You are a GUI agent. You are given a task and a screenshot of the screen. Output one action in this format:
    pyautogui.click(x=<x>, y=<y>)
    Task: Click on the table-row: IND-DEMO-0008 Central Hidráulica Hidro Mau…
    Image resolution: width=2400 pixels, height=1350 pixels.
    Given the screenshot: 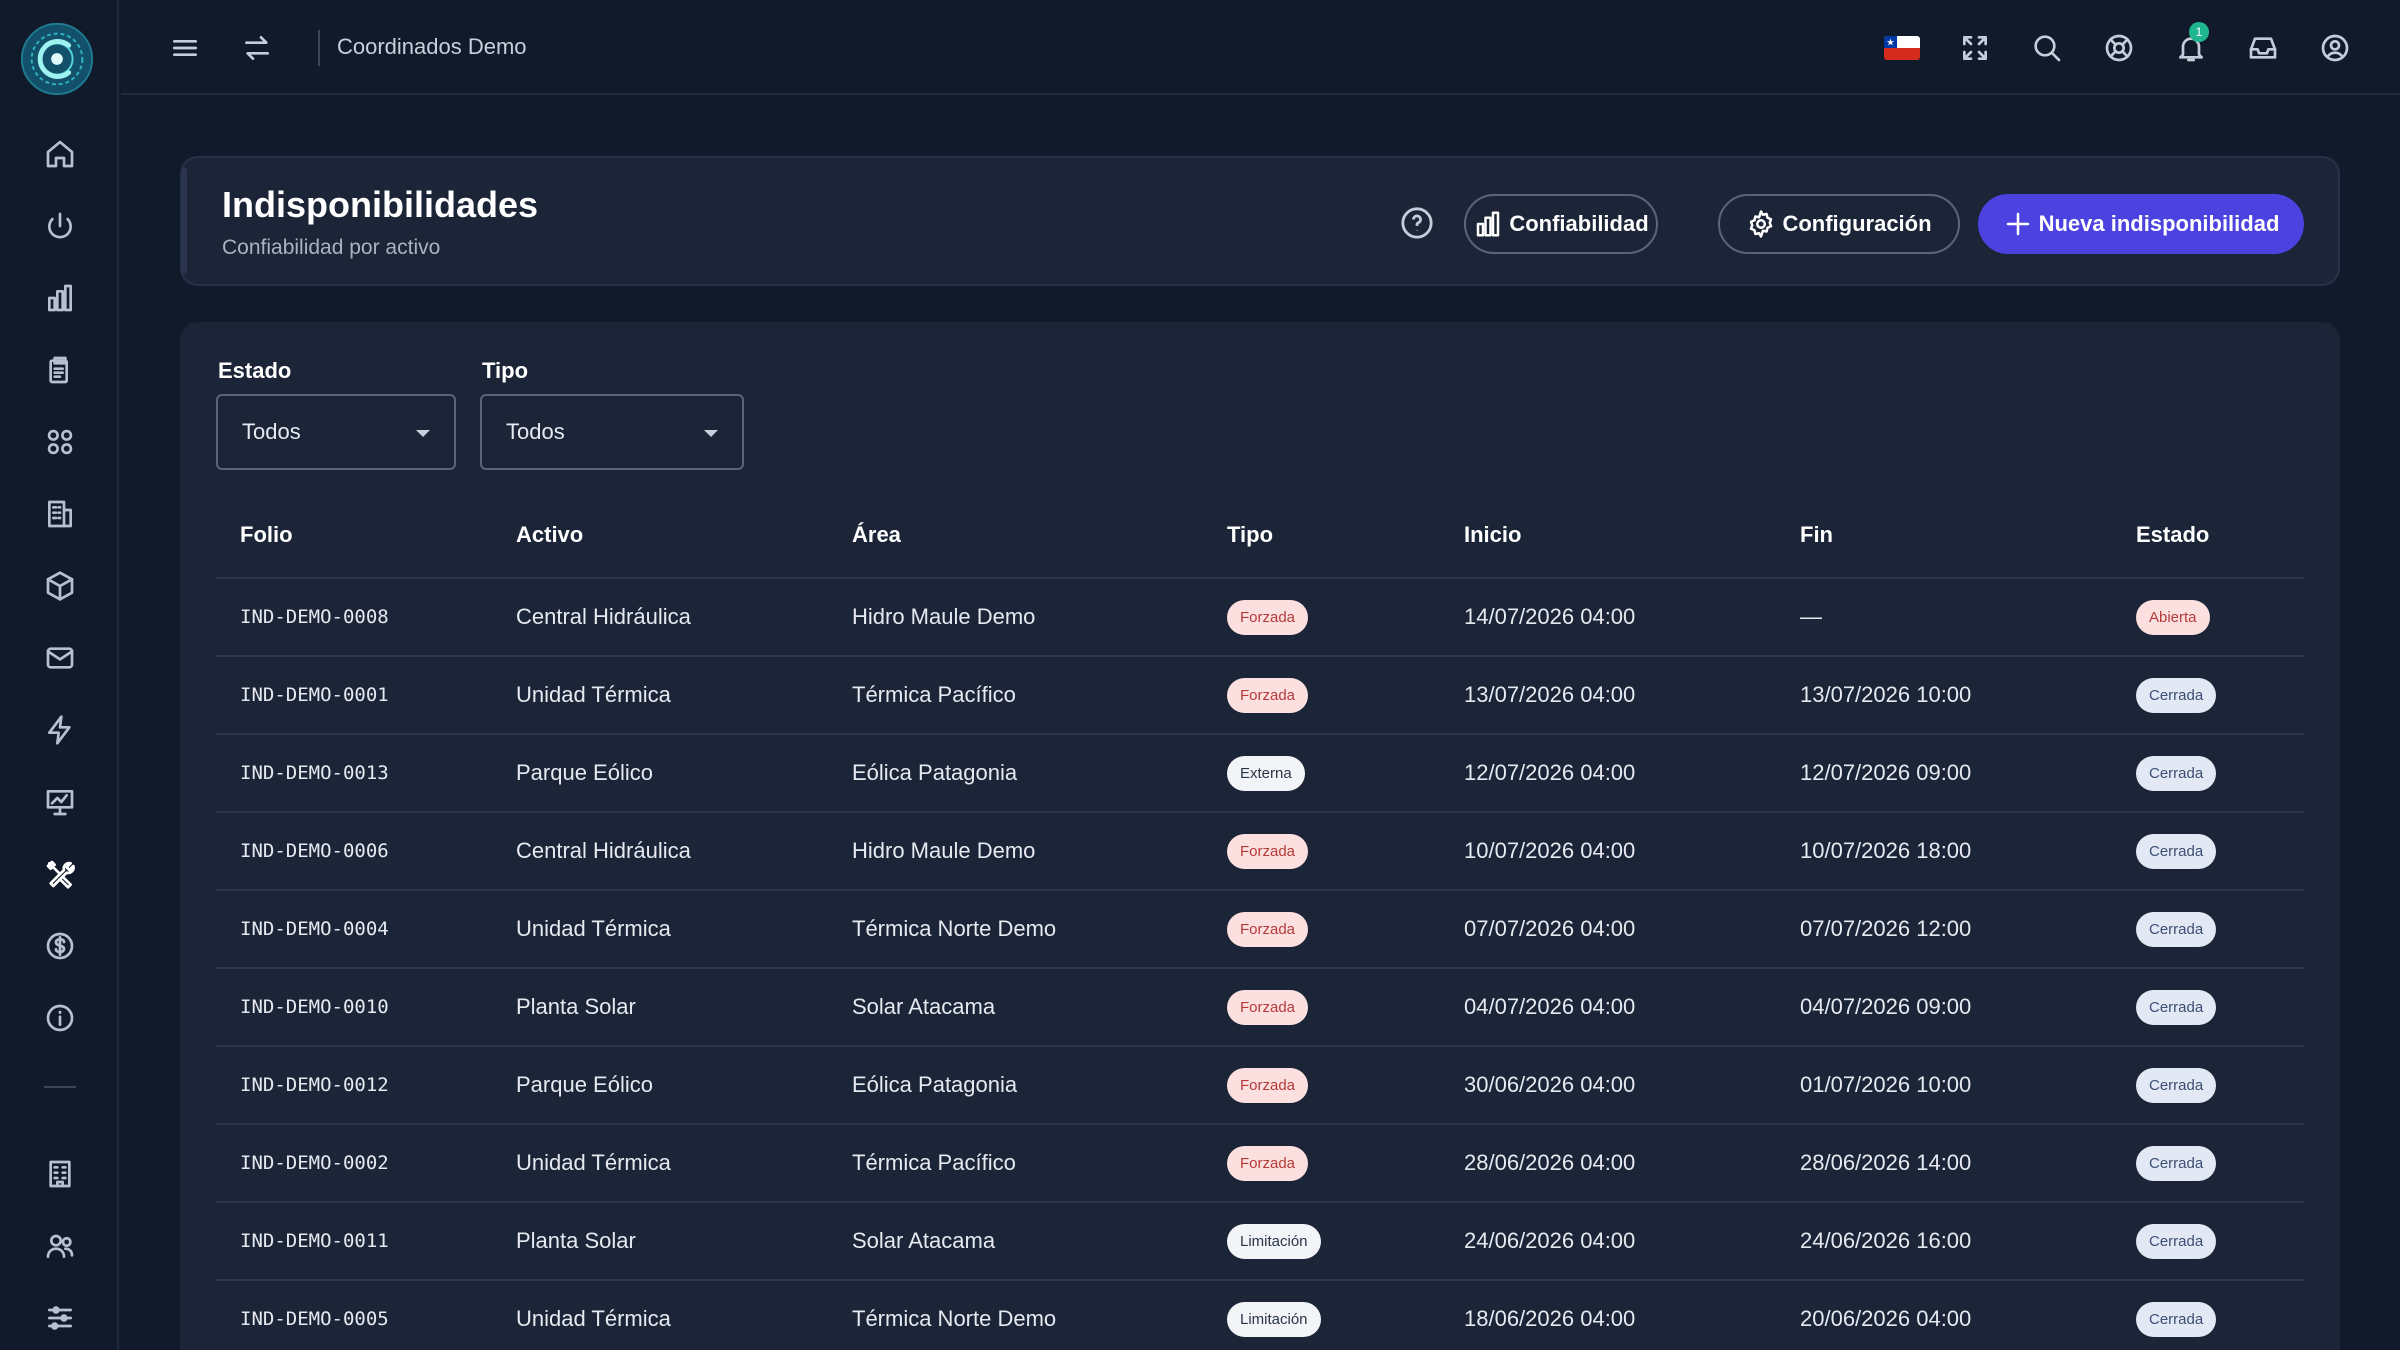 What is the action you would take?
    pyautogui.click(x=1260, y=617)
    